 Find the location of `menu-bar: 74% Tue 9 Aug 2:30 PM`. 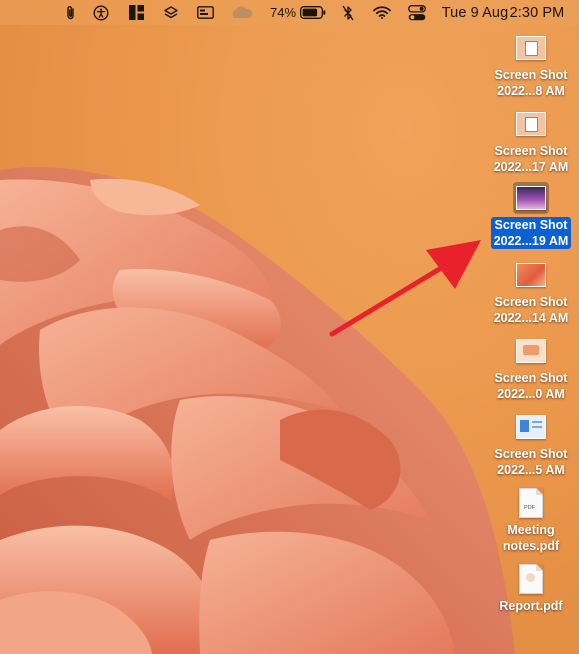

menu-bar: 74% Tue 9 Aug 2:30 PM is located at coordinates (289, 12).